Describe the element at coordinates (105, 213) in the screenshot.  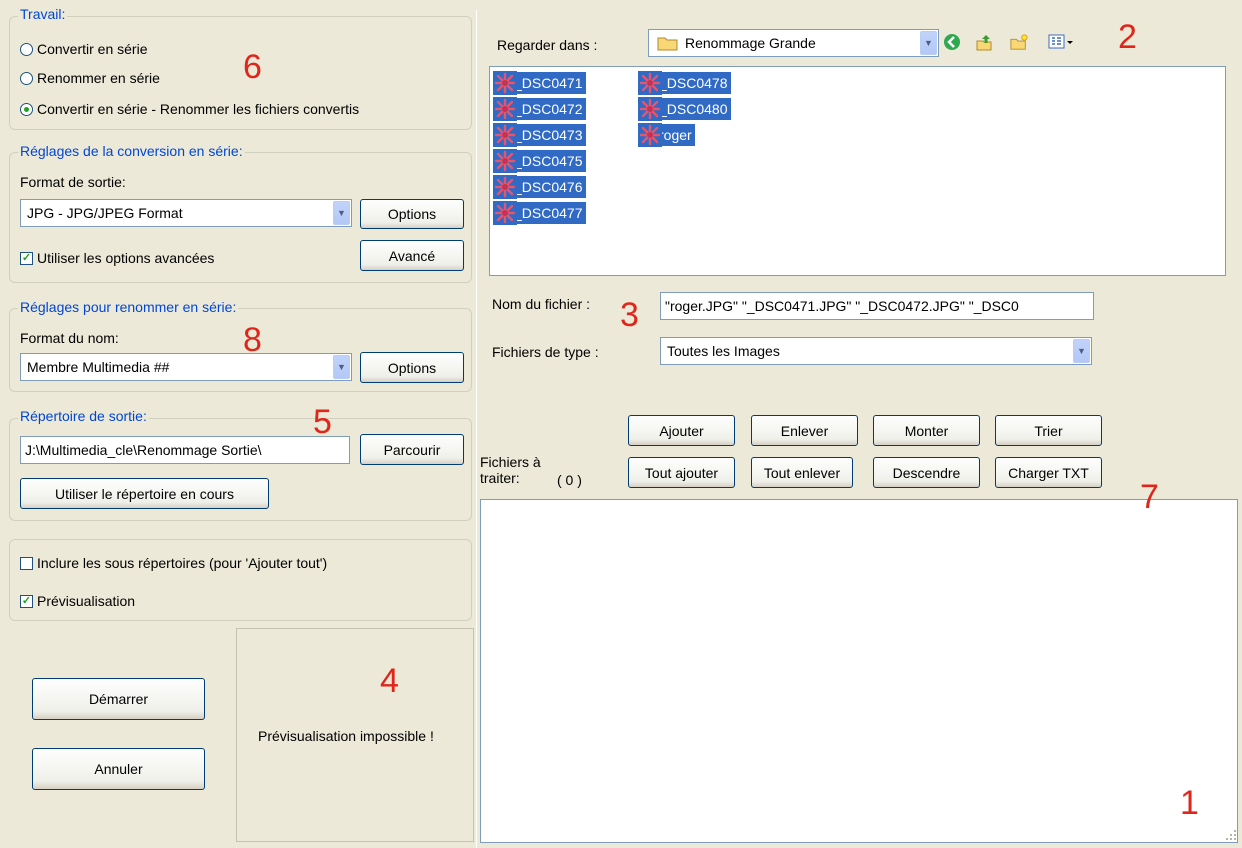
I see `output-format-value: JPG - JPG/JPEG Format` at that location.